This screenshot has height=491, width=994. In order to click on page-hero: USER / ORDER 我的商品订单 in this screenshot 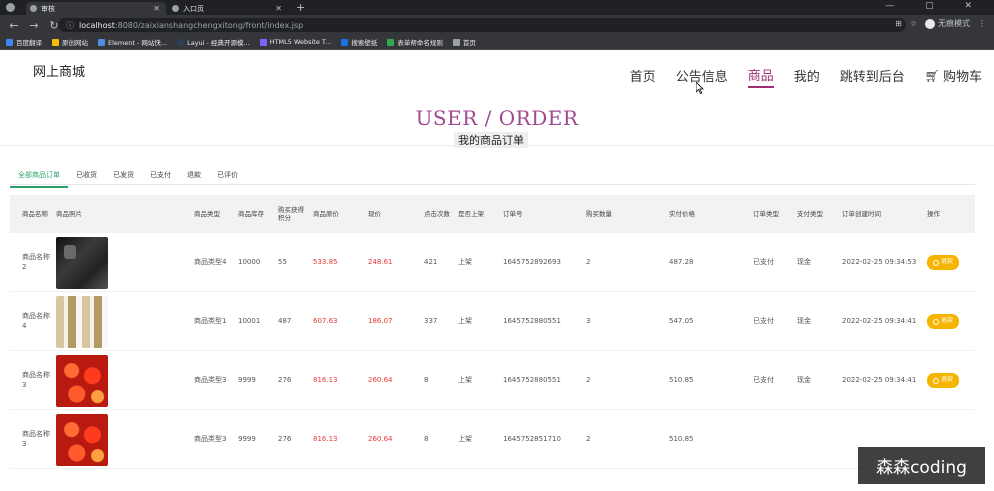, I will do `click(497, 124)`.